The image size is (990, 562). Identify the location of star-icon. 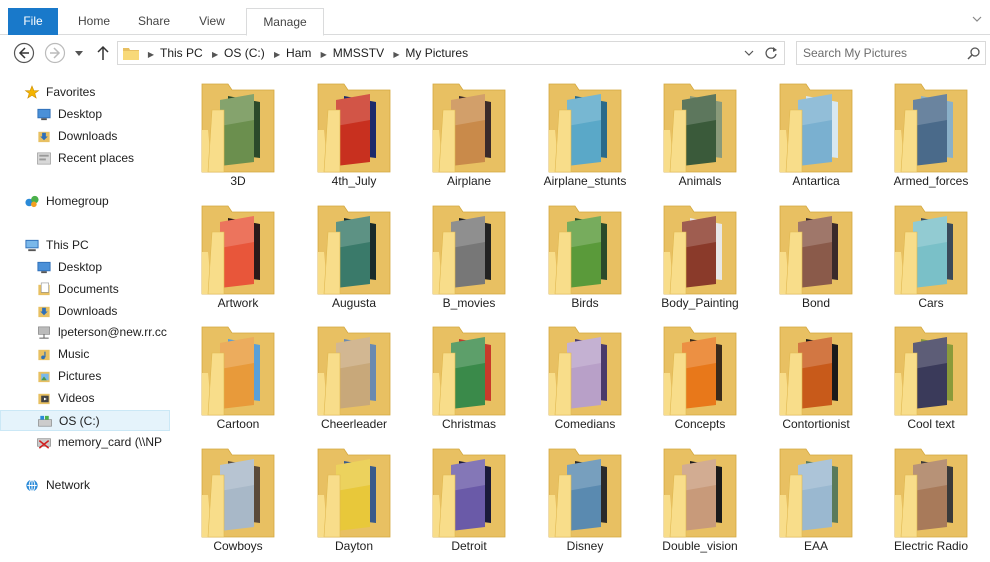
(32, 92).